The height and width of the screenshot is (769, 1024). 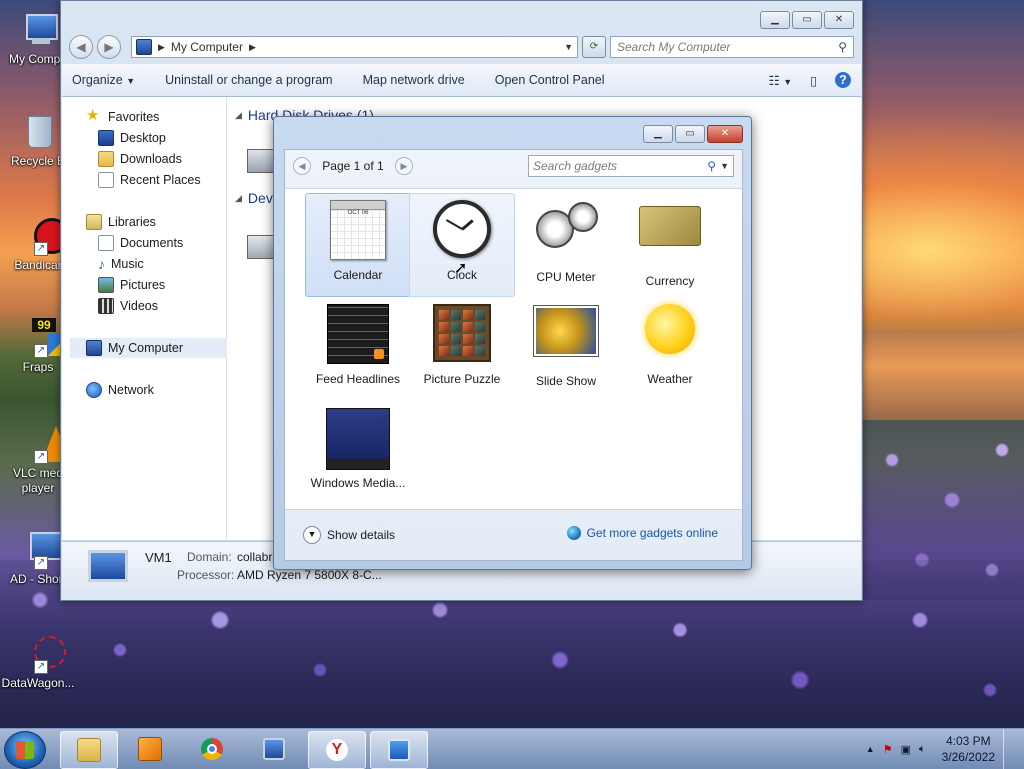 What do you see at coordinates (255, 557) in the screenshot?
I see `domain-value: collabr` at bounding box center [255, 557].